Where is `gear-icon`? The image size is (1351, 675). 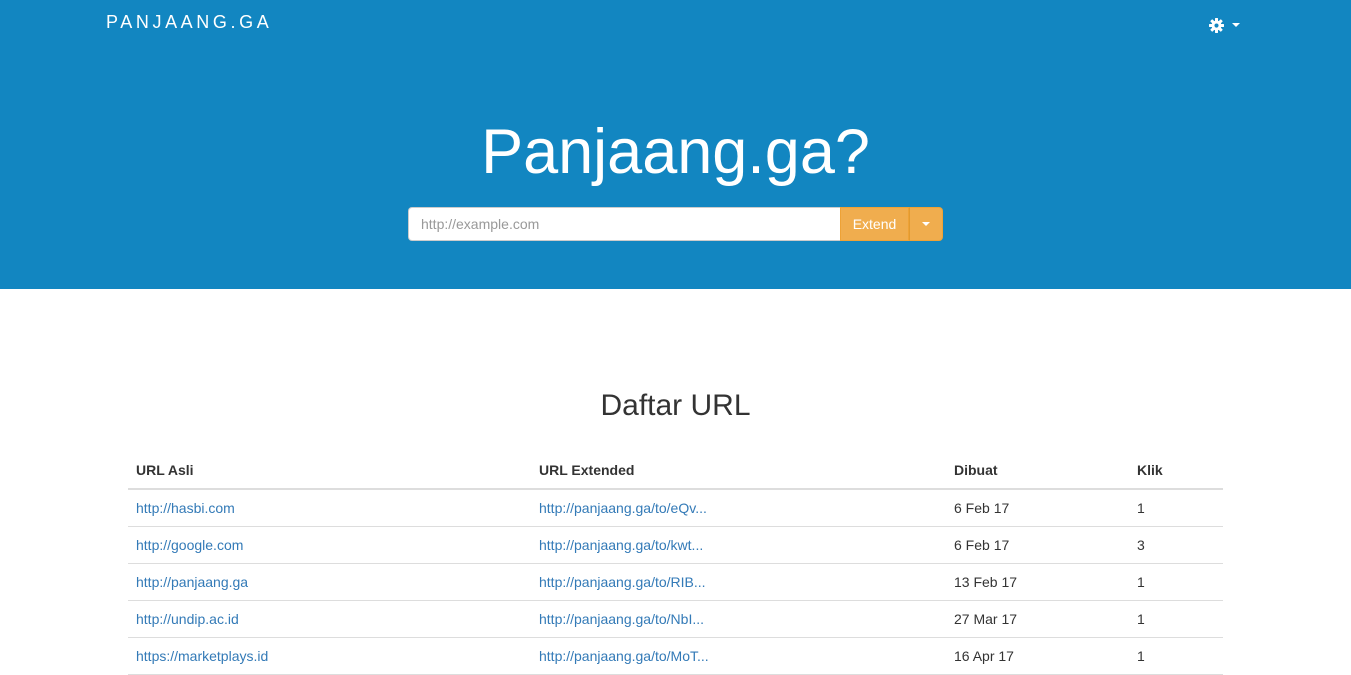
gear-icon is located at coordinates (1216, 25).